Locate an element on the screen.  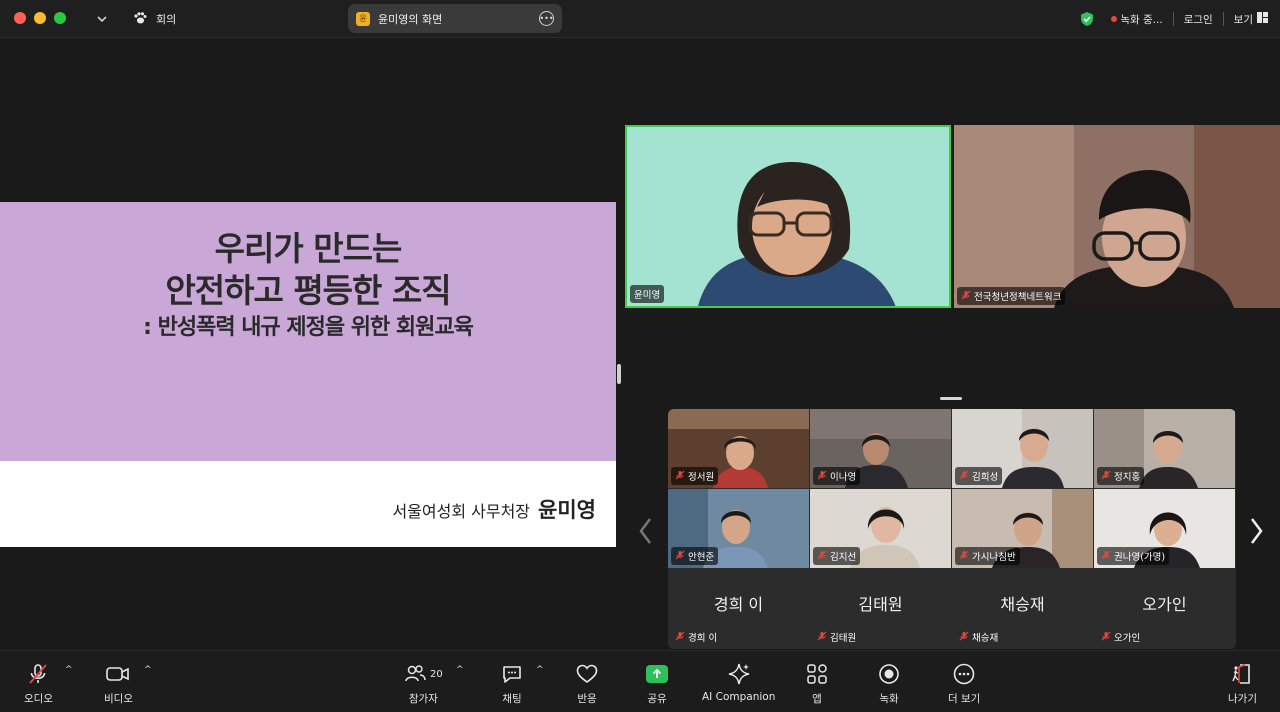
participants-button: 20 참가자 is located at coordinates (423, 683).